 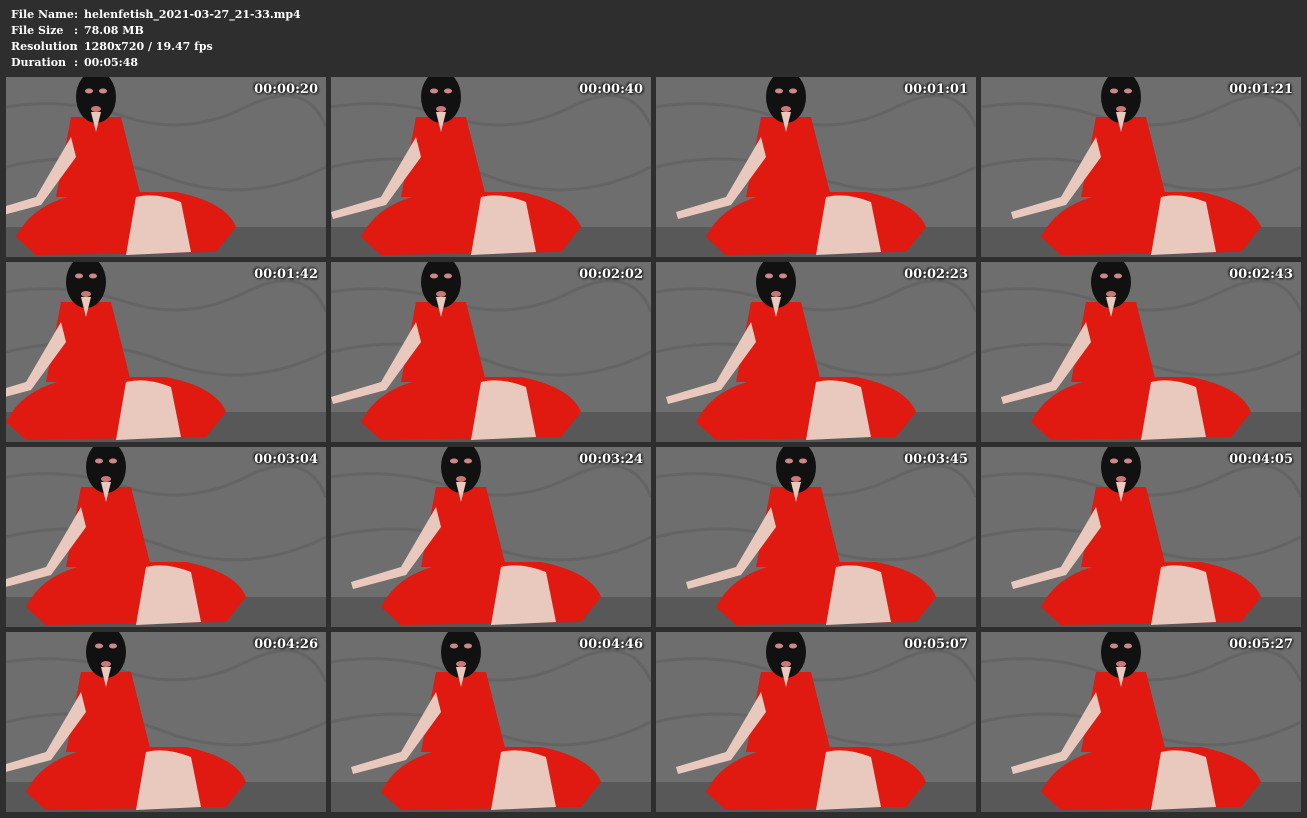 I want to click on thumbnail-timestamp: 00:03:24, so click(x=611, y=459).